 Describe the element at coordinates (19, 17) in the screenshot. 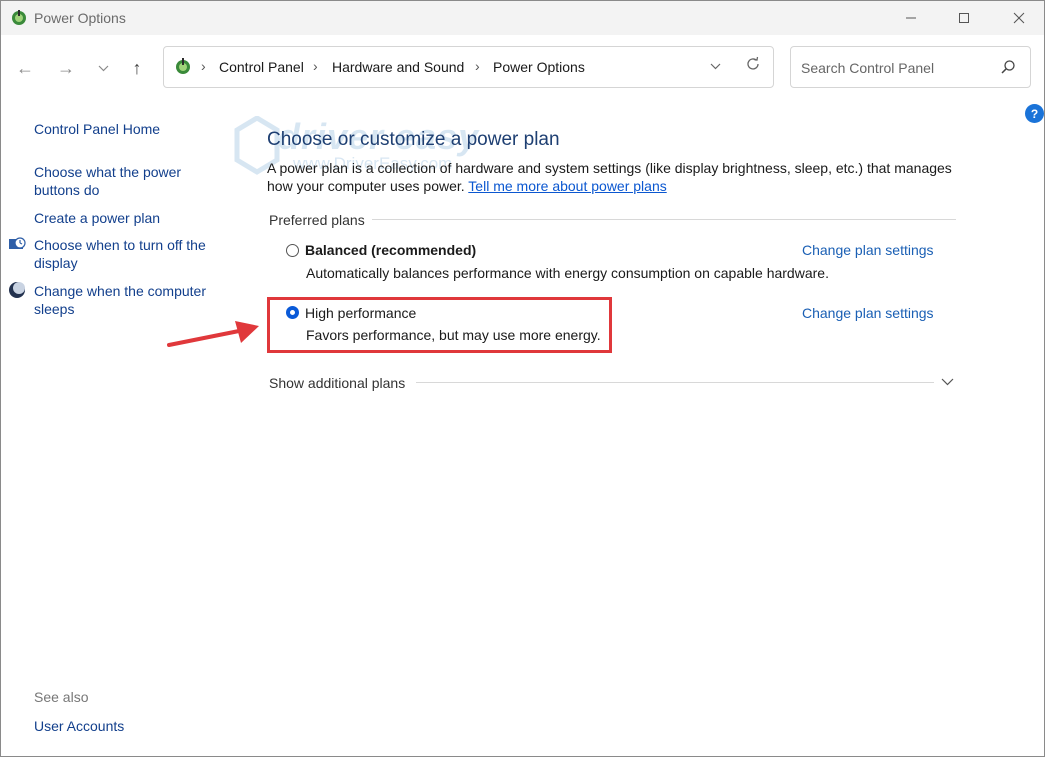

I see `power-options-icon` at that location.